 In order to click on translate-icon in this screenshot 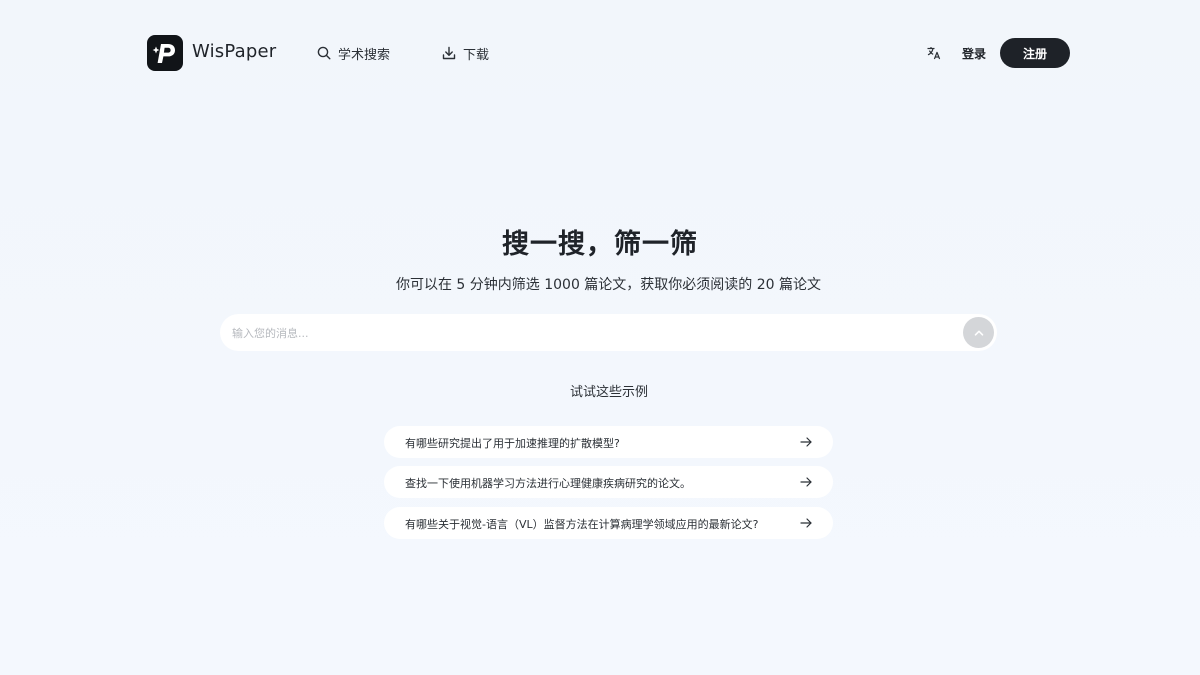, I will do `click(934, 53)`.